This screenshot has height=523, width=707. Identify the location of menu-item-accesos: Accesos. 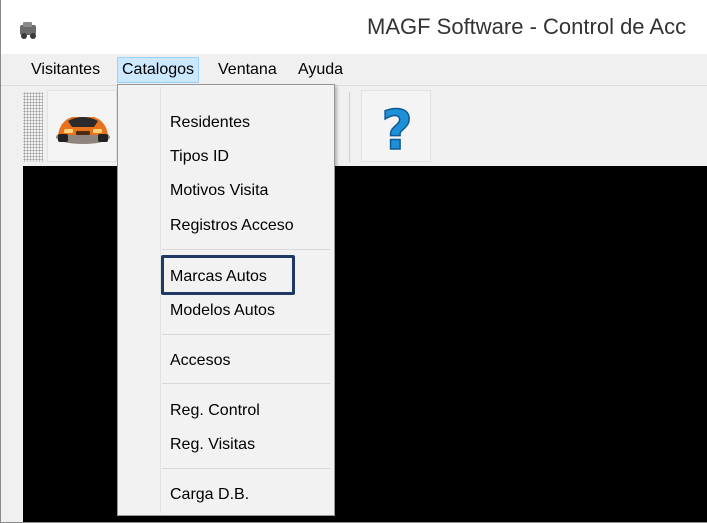
(200, 361).